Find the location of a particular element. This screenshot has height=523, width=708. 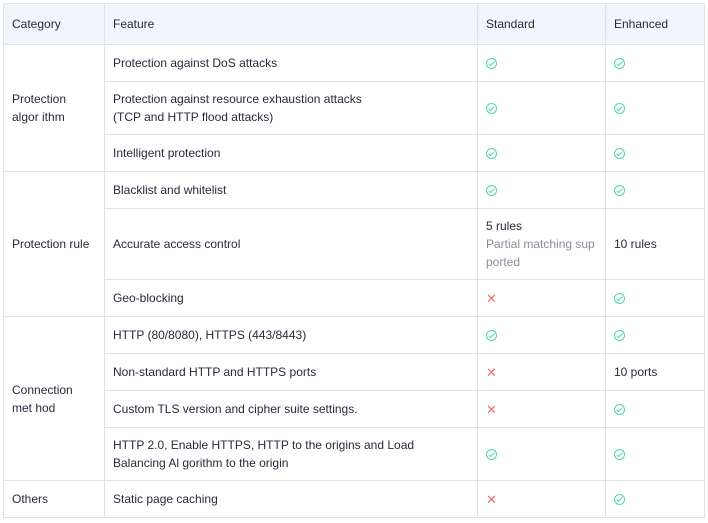

category-cell: Protection rule is located at coordinates (54, 244).